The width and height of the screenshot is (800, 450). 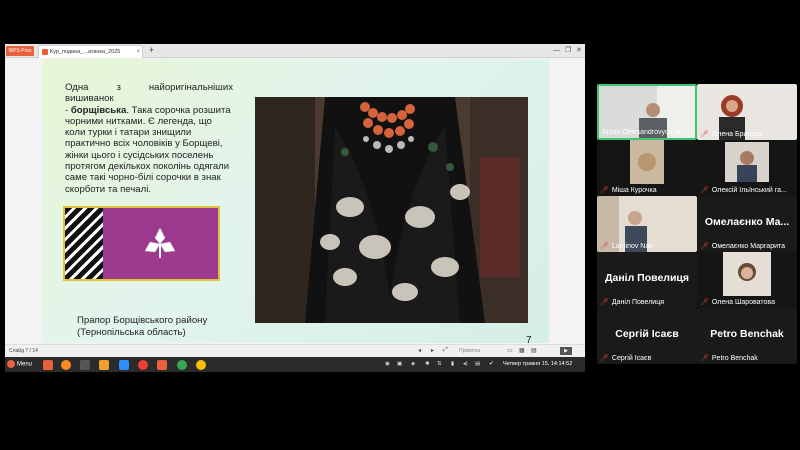 What do you see at coordinates (139, 155) in the screenshot?
I see `text-line: жінки цього і сусідських поселень` at bounding box center [139, 155].